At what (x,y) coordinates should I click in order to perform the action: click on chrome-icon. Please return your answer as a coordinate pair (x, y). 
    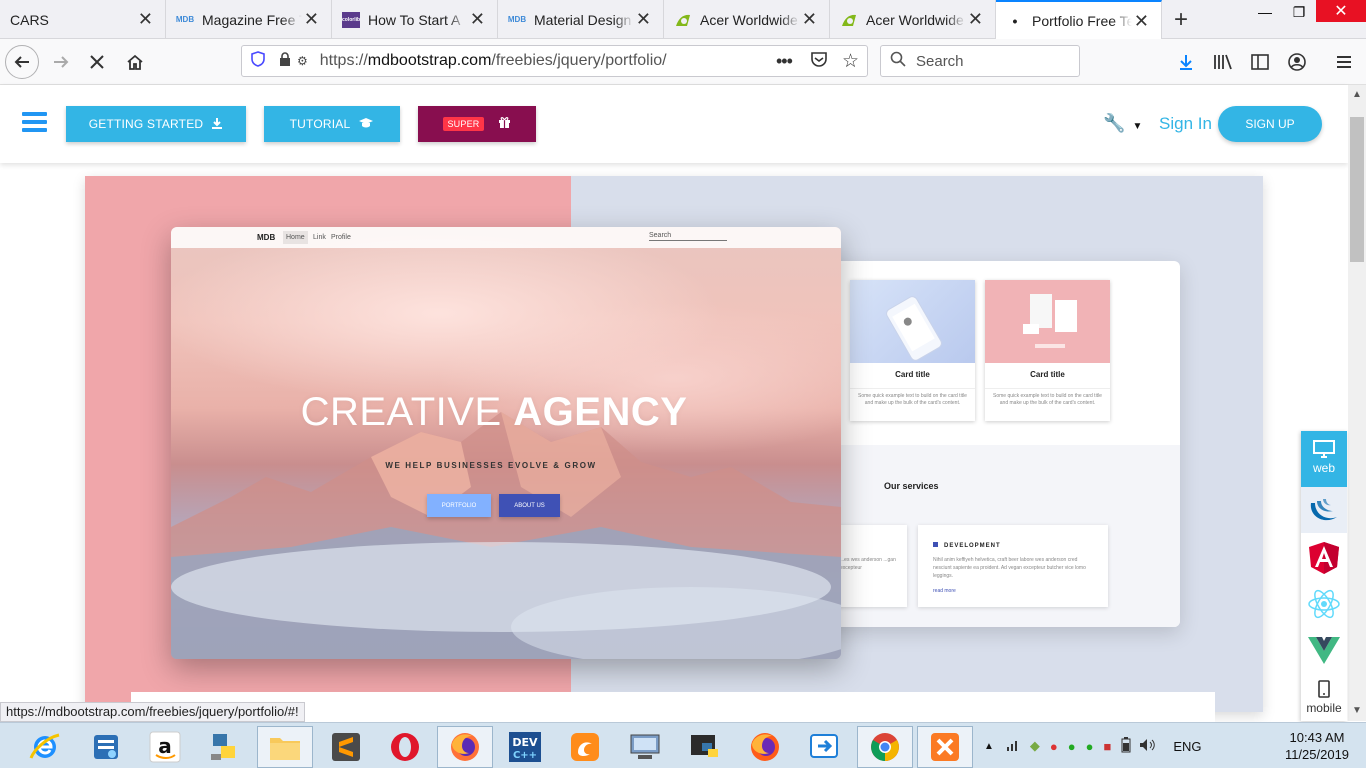
    Looking at the image, I should click on (885, 747).